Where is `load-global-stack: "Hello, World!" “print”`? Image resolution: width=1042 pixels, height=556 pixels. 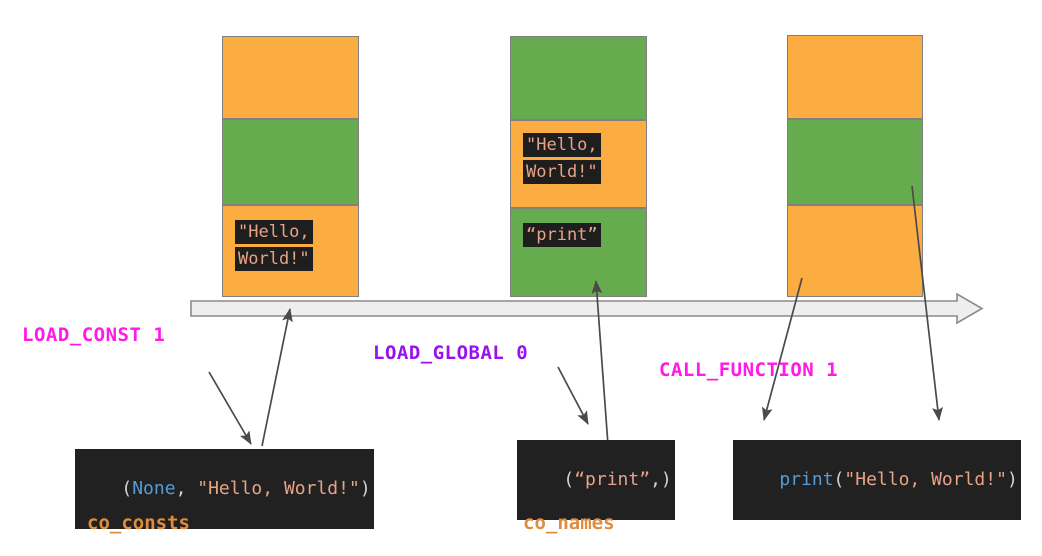 load-global-stack: "Hello, World!" “print” is located at coordinates (578, 166).